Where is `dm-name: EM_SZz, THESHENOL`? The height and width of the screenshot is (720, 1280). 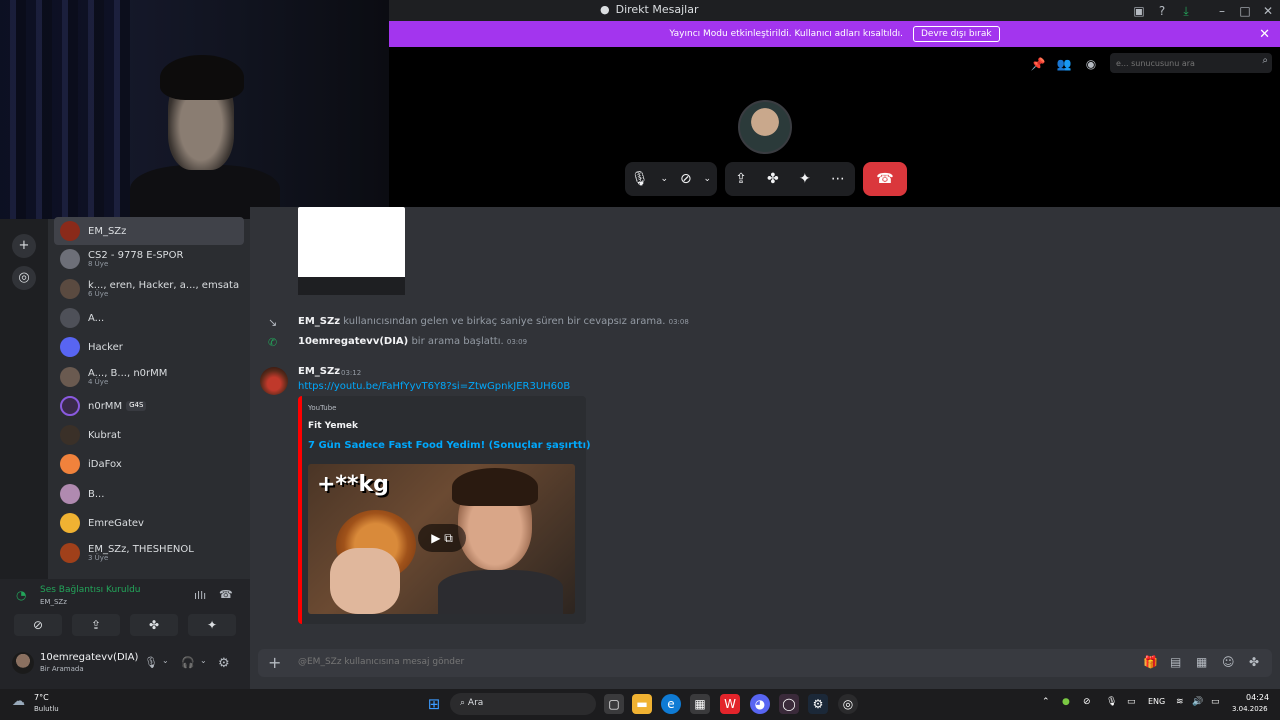 dm-name: EM_SZz, THESHENOL is located at coordinates (141, 549).